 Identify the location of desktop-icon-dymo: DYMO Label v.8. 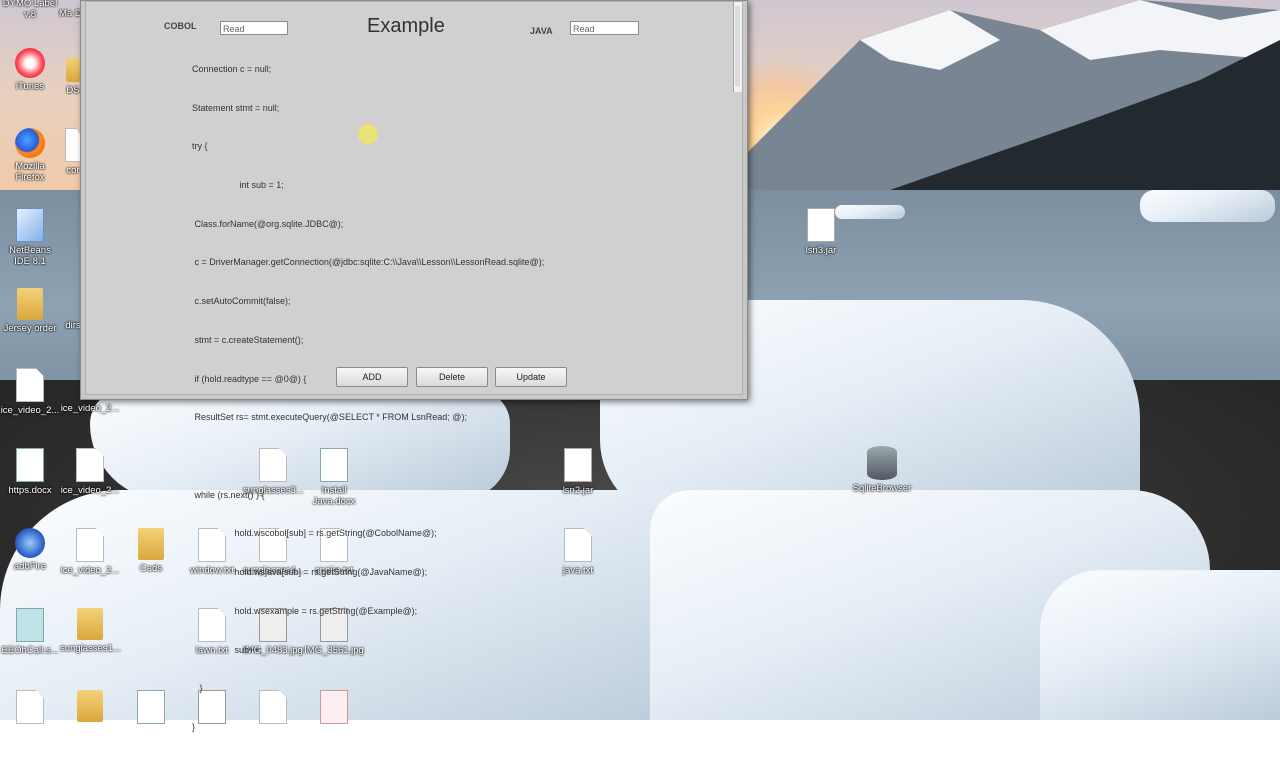
(30, 10).